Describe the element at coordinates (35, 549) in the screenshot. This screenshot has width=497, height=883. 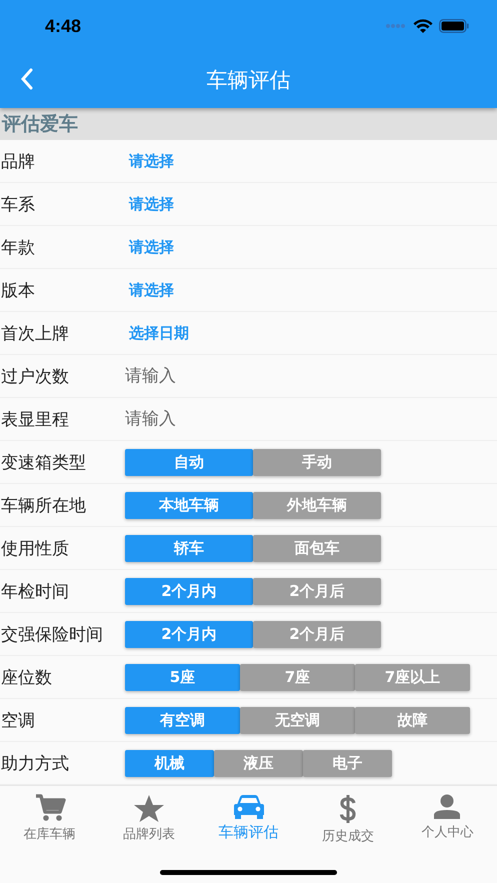
I see `field-label: 使用性质` at that location.